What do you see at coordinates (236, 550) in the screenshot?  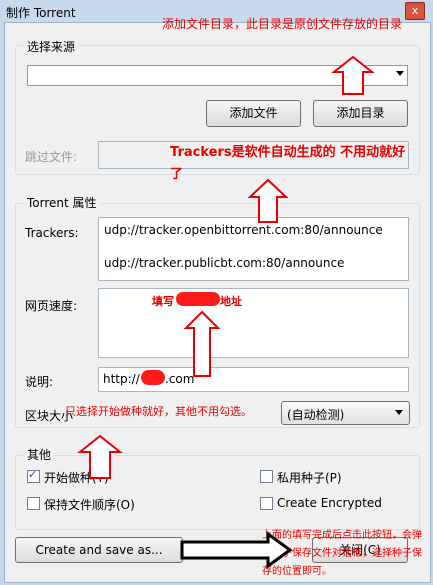 I see `right-arrow-icon` at bounding box center [236, 550].